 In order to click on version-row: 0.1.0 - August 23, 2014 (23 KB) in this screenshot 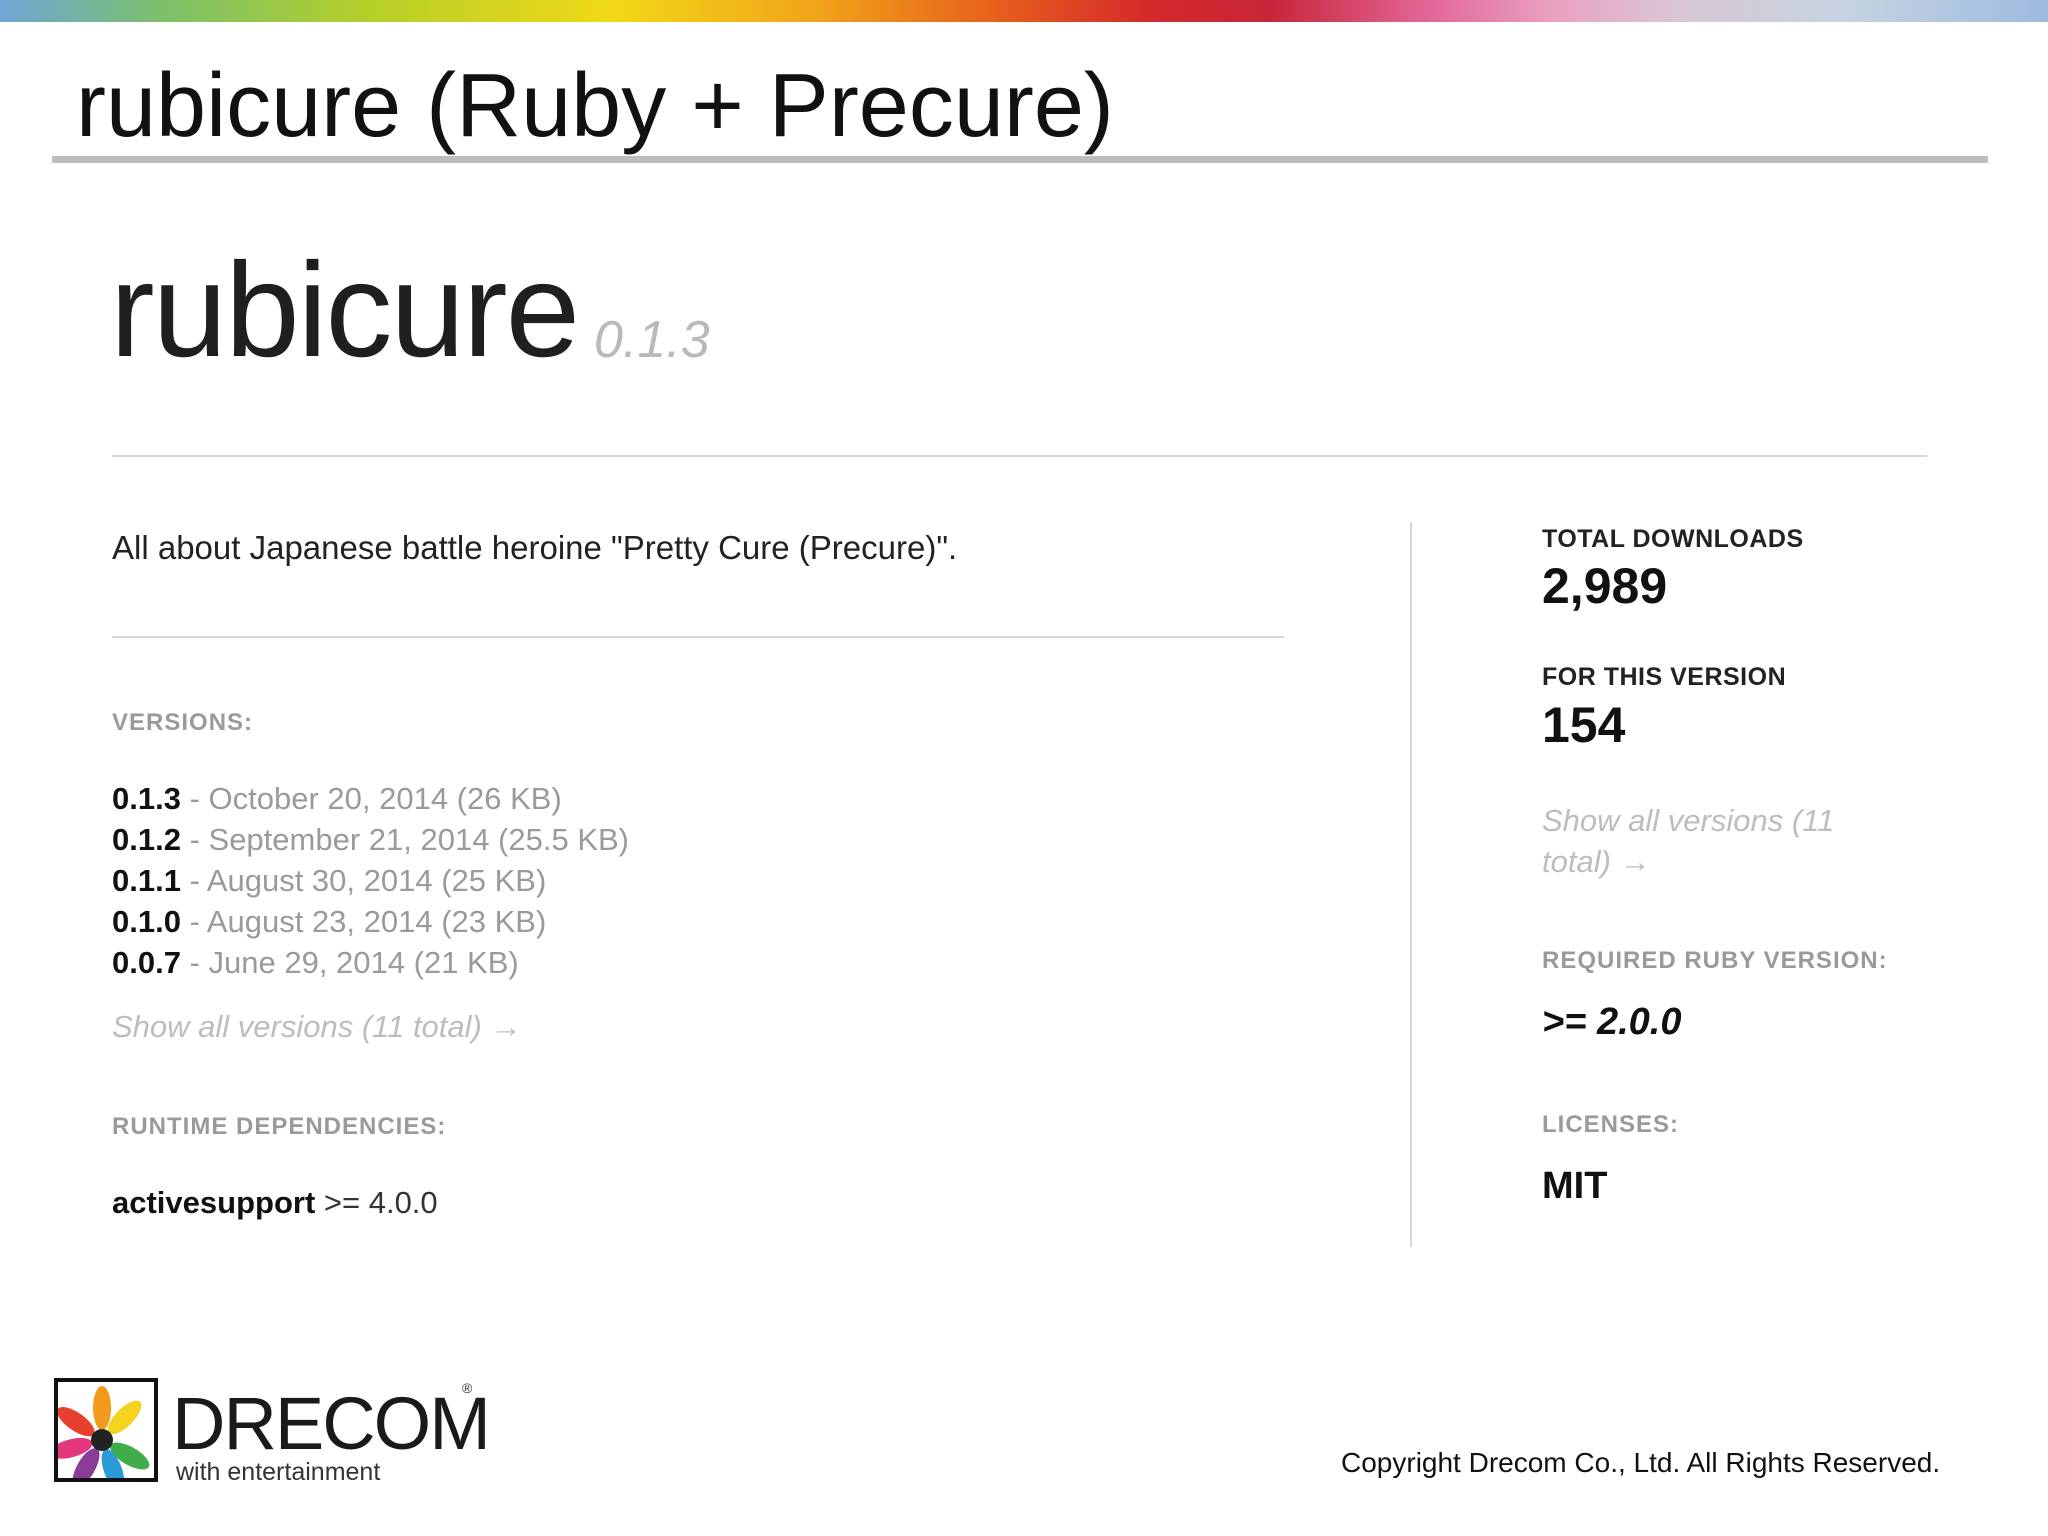, I will do `click(370, 921)`.